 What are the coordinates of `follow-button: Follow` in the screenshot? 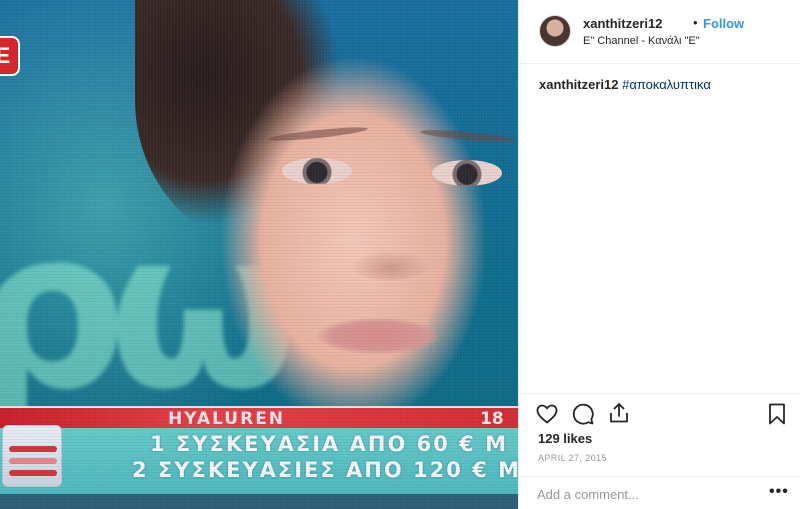 It's located at (723, 23).